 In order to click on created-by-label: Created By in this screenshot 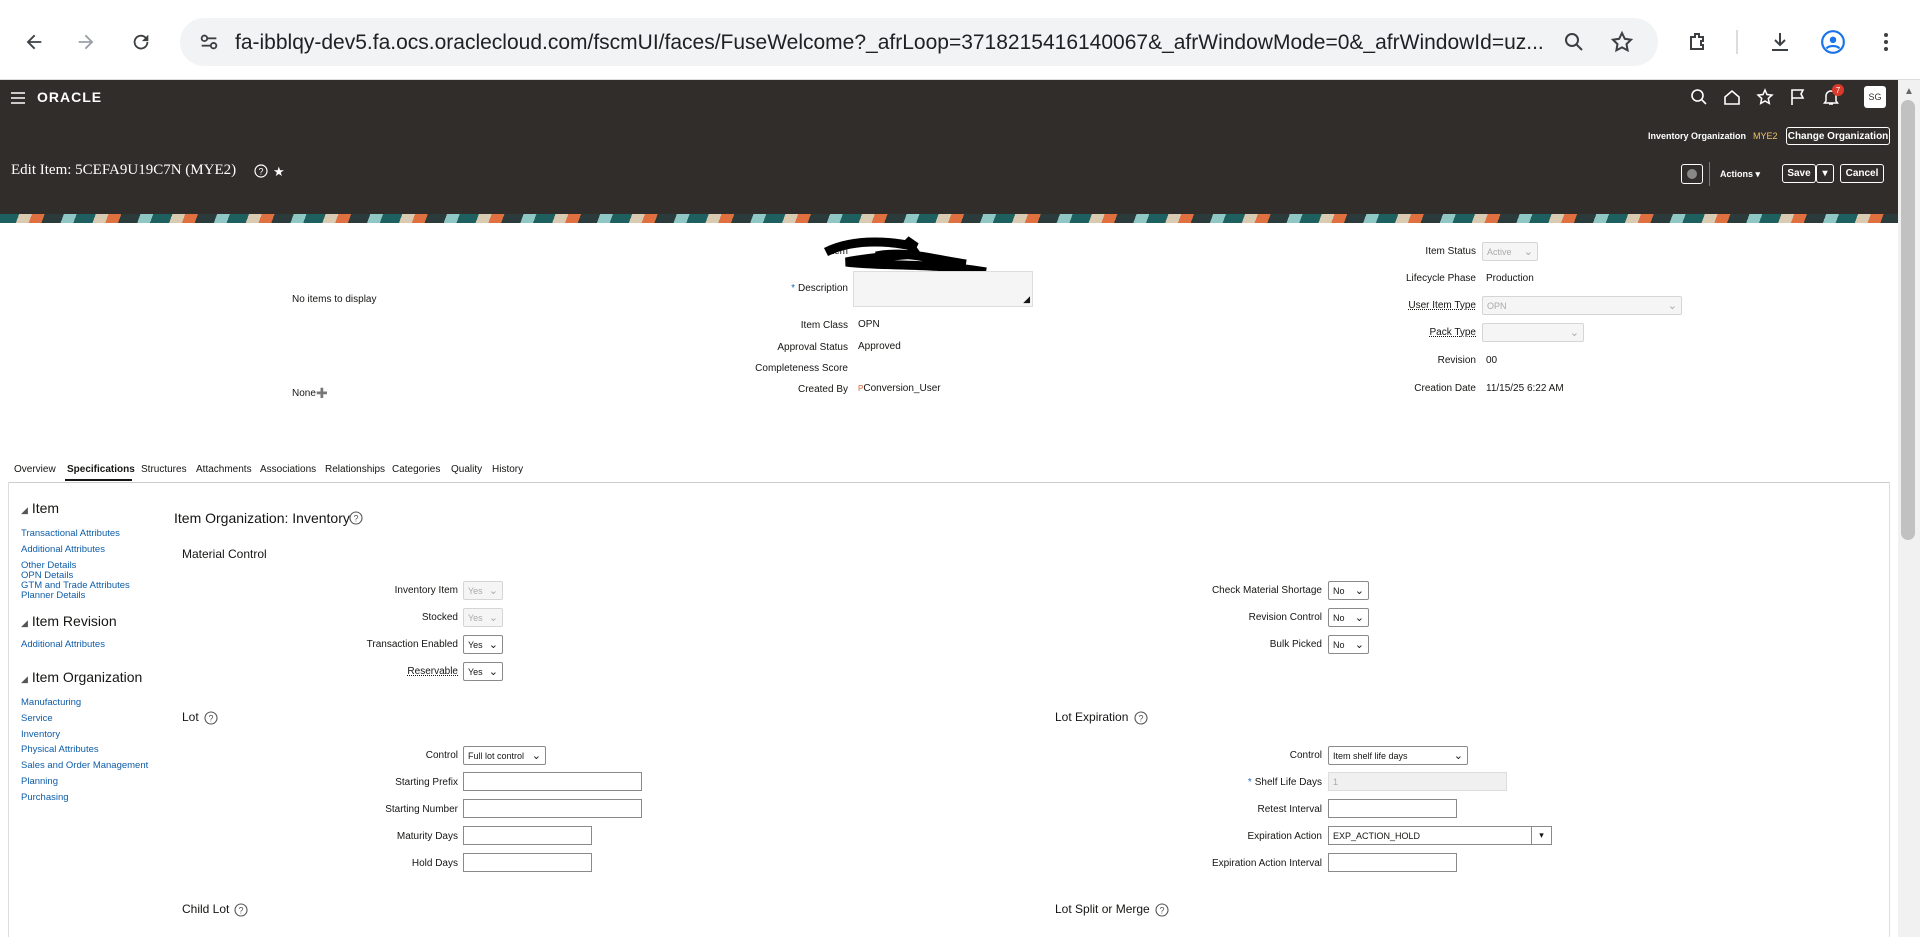, I will do `click(822, 389)`.